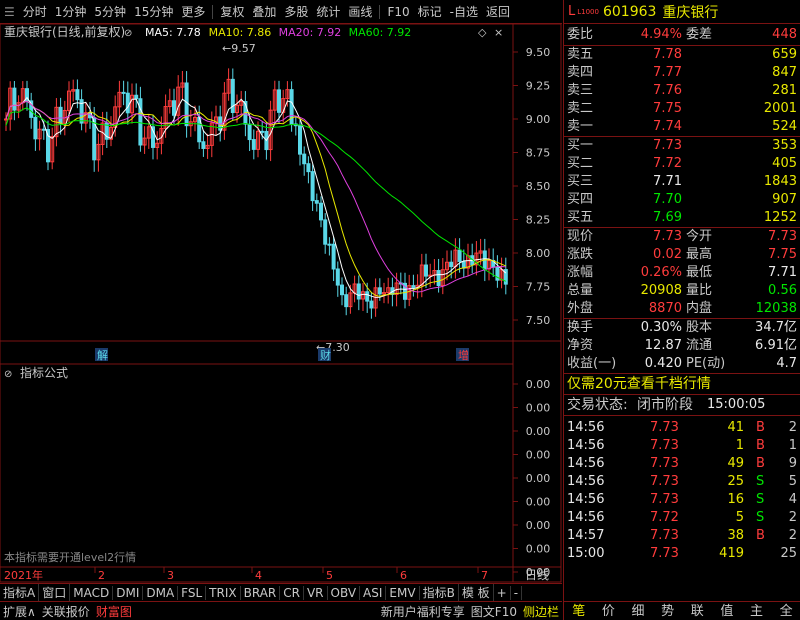 This screenshot has width=800, height=620. Describe the element at coordinates (541, 611) in the screenshot. I see `bottom-btn-5: 侧边栏` at that location.